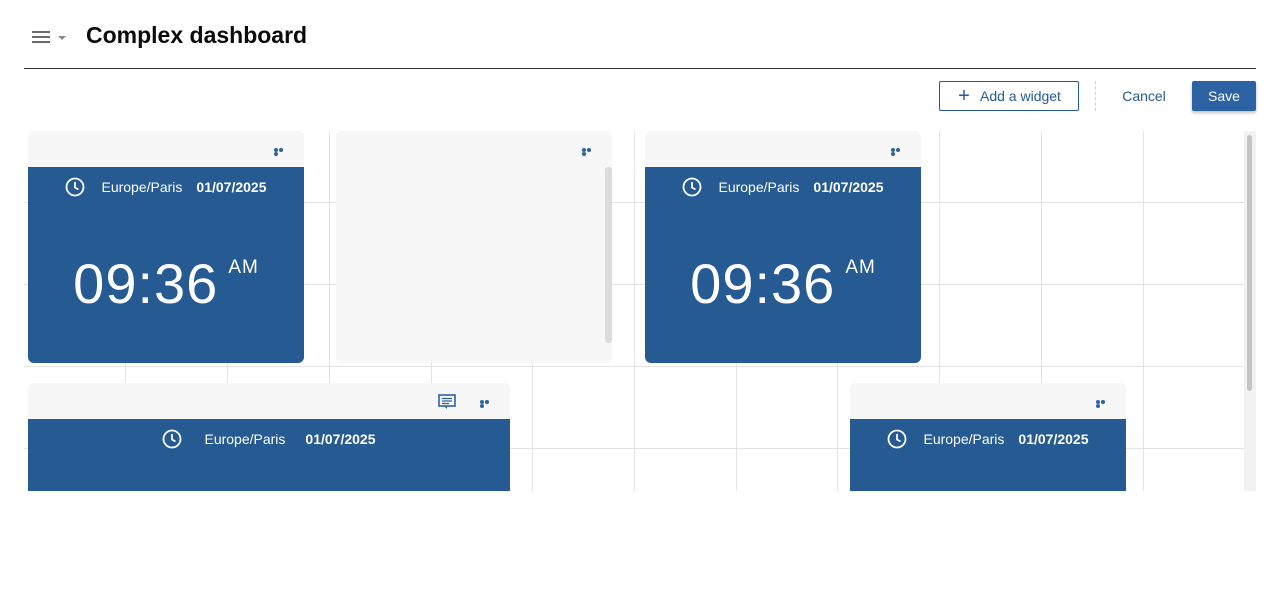 The width and height of the screenshot is (1280, 590). What do you see at coordinates (1224, 96) in the screenshot?
I see `save-button: Save` at bounding box center [1224, 96].